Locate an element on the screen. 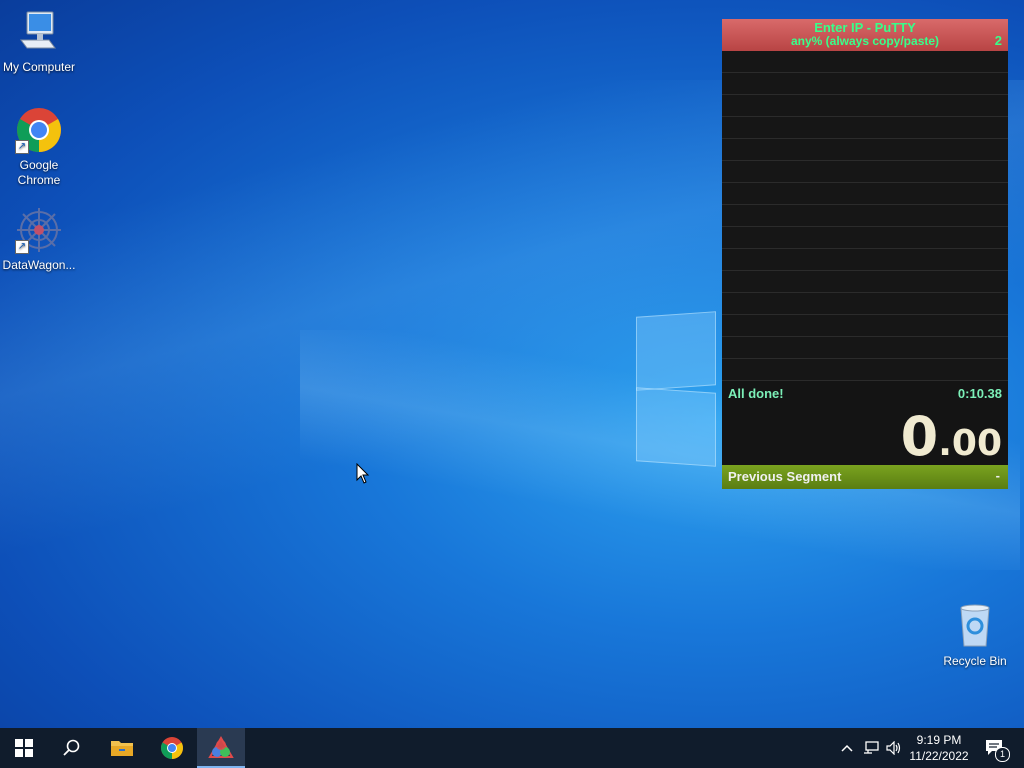 The width and height of the screenshot is (1024, 768). attempt-count: 2 is located at coordinates (998, 40).